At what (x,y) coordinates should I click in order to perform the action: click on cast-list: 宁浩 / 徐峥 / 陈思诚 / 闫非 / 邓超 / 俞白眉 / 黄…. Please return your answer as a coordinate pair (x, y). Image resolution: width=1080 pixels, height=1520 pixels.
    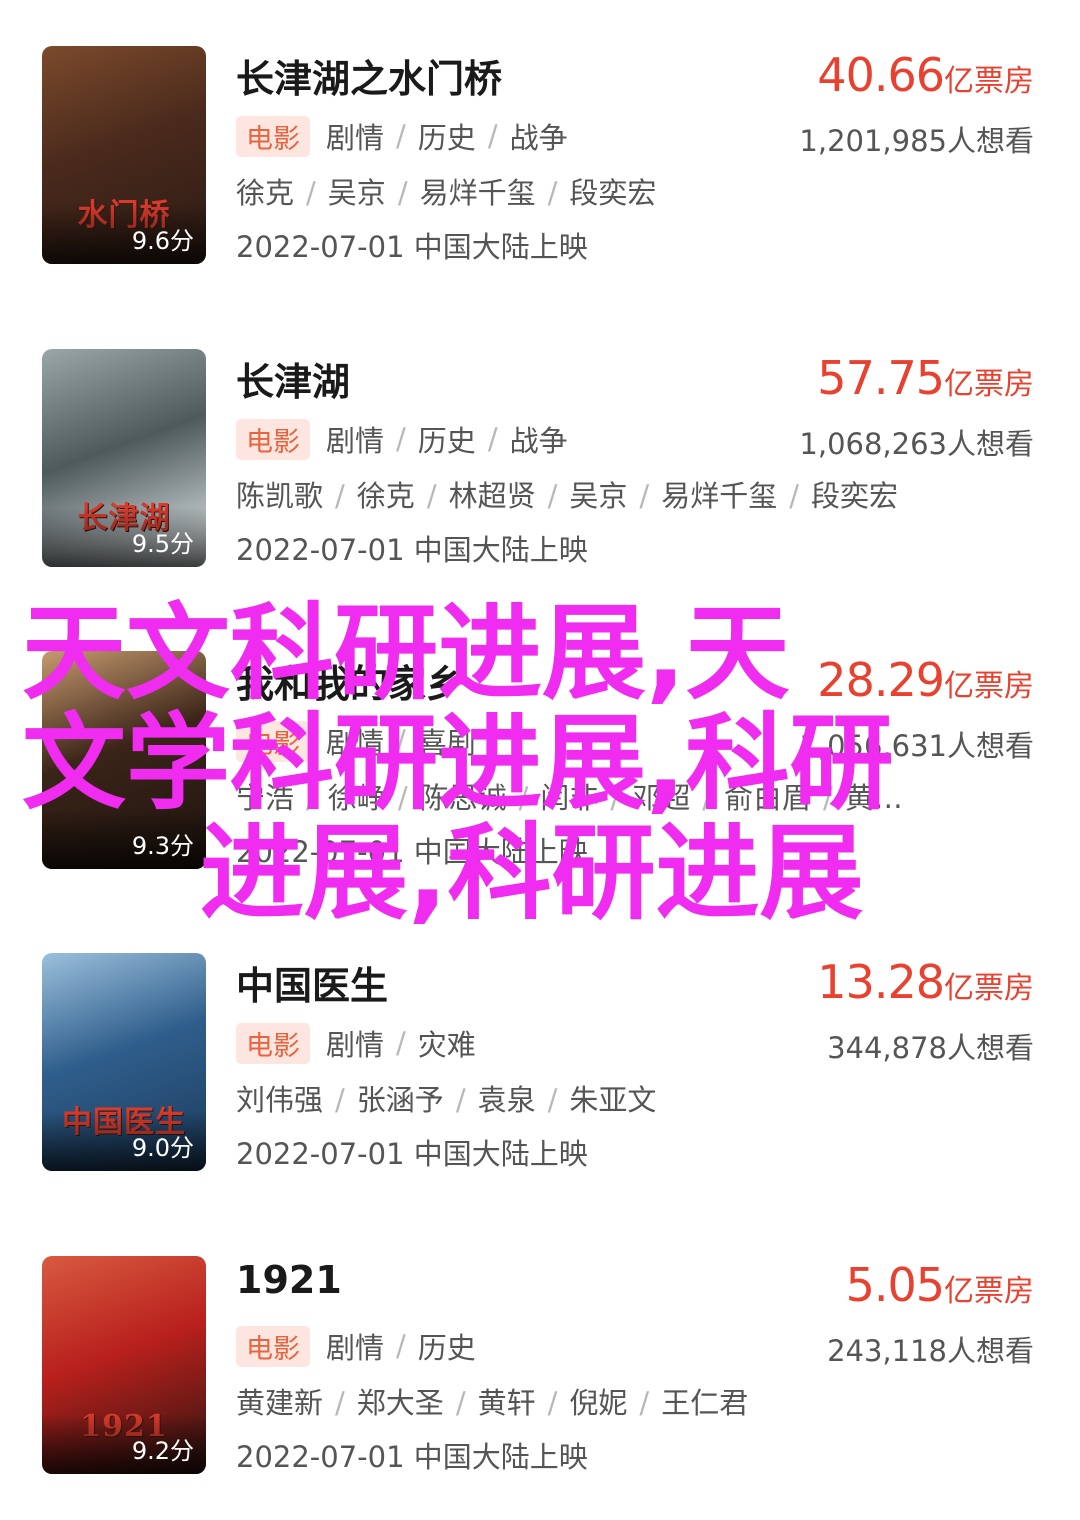
    Looking at the image, I should click on (636, 796).